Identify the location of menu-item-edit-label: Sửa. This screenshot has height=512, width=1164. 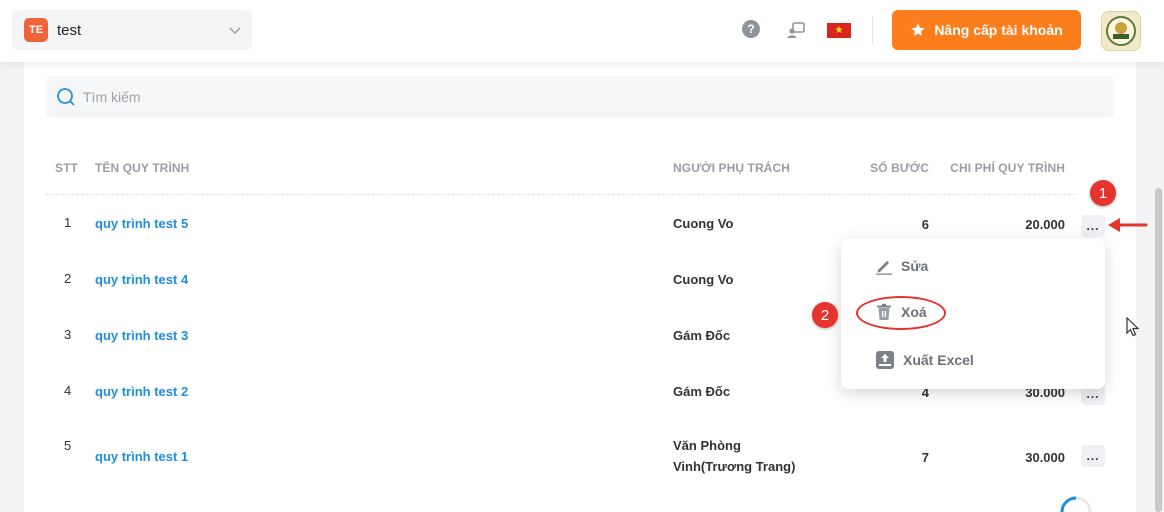
(915, 266).